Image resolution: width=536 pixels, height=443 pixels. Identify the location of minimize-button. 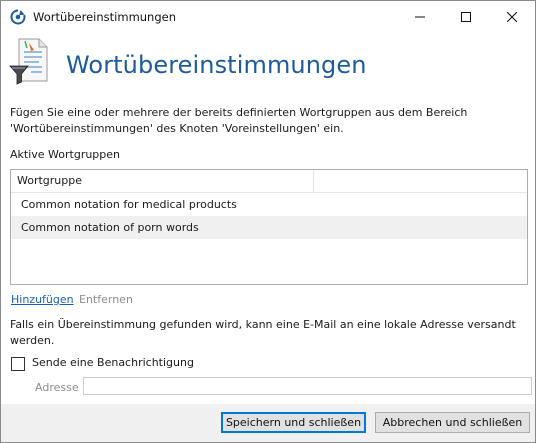
(420, 16).